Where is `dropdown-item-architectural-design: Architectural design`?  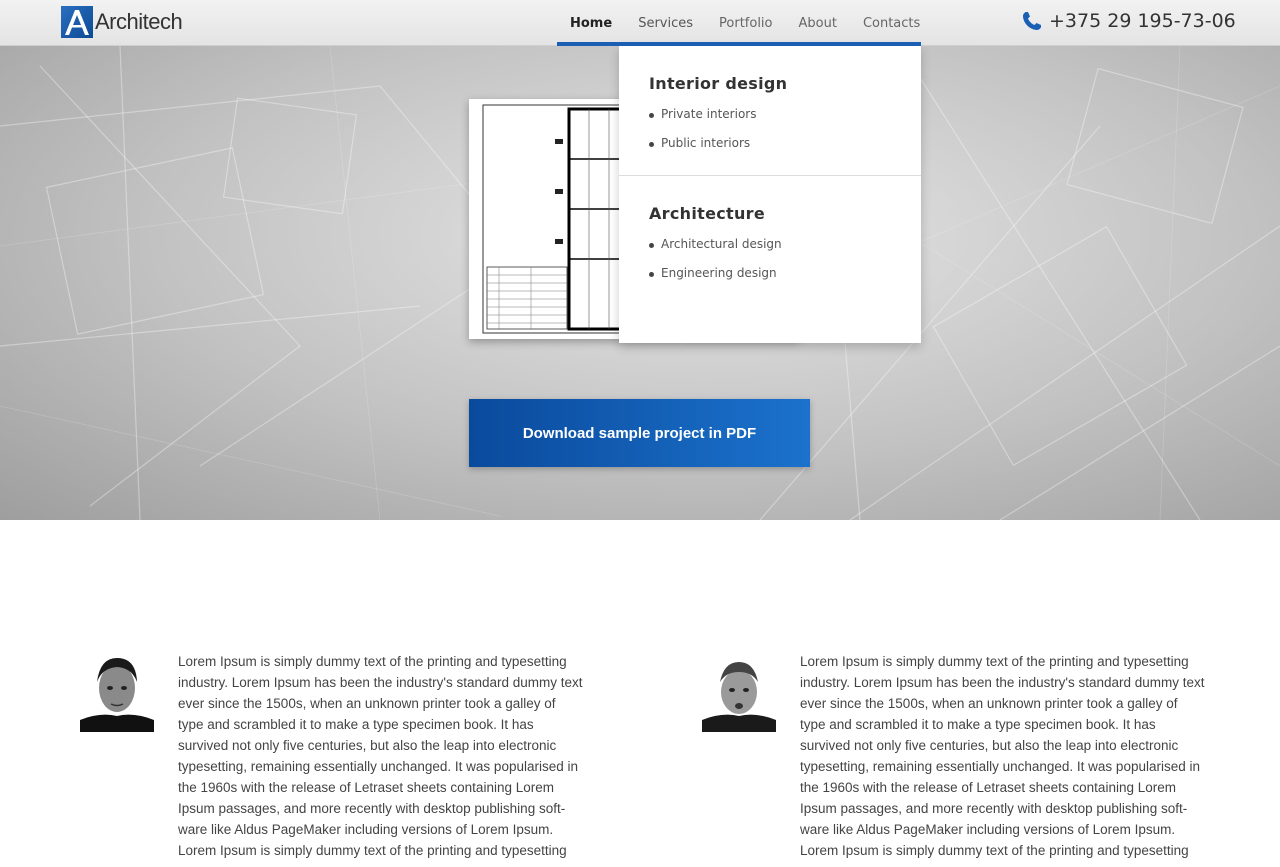
dropdown-item-architectural-design: Architectural design is located at coordinates (770, 251).